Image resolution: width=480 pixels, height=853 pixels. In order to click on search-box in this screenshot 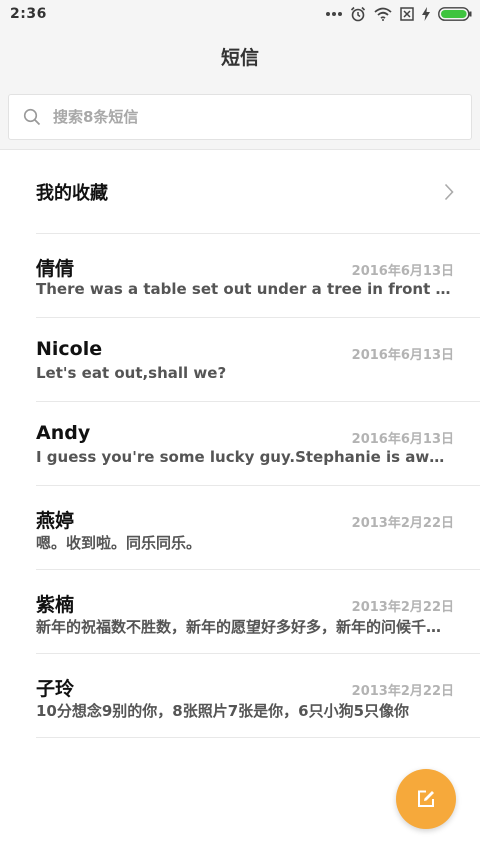, I will do `click(240, 117)`.